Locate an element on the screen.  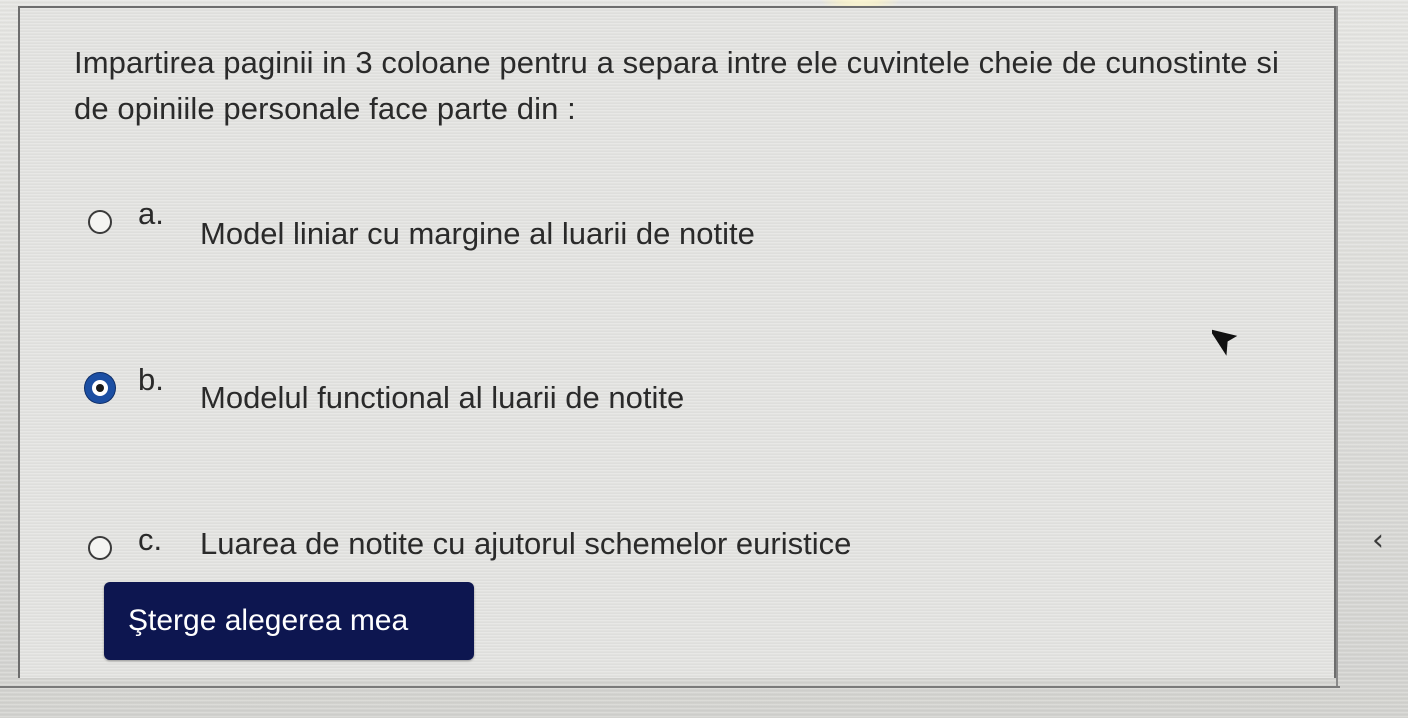
option-a-letter: a. is located at coordinates (151, 213).